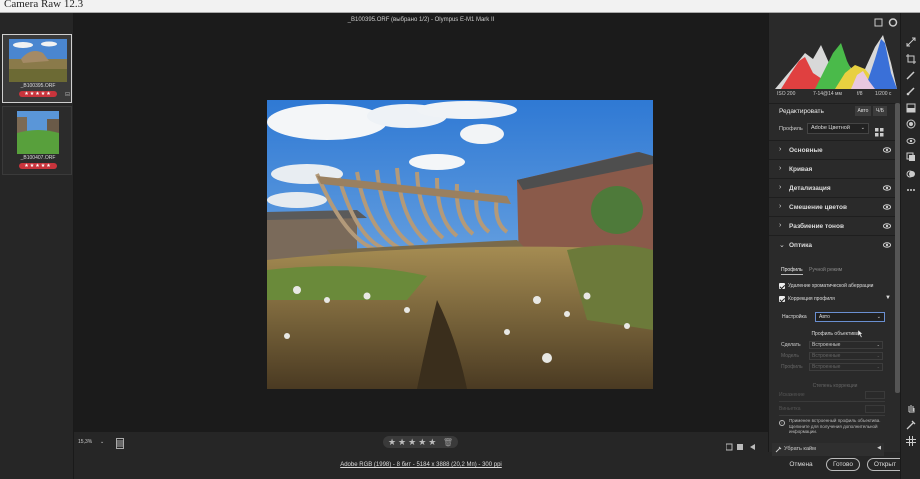 This screenshot has height=479, width=920. I want to click on setup-select: Авто ⌄, so click(850, 317).